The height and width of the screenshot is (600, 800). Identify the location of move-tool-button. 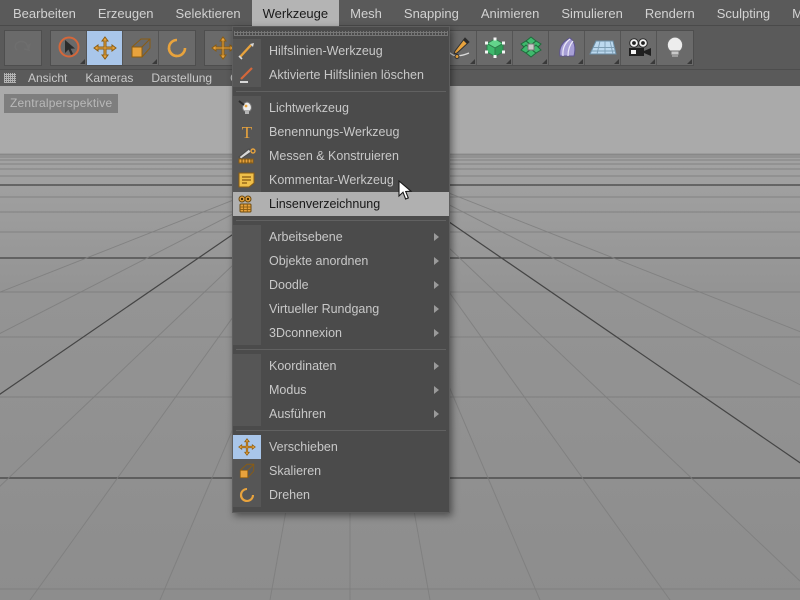
(105, 47).